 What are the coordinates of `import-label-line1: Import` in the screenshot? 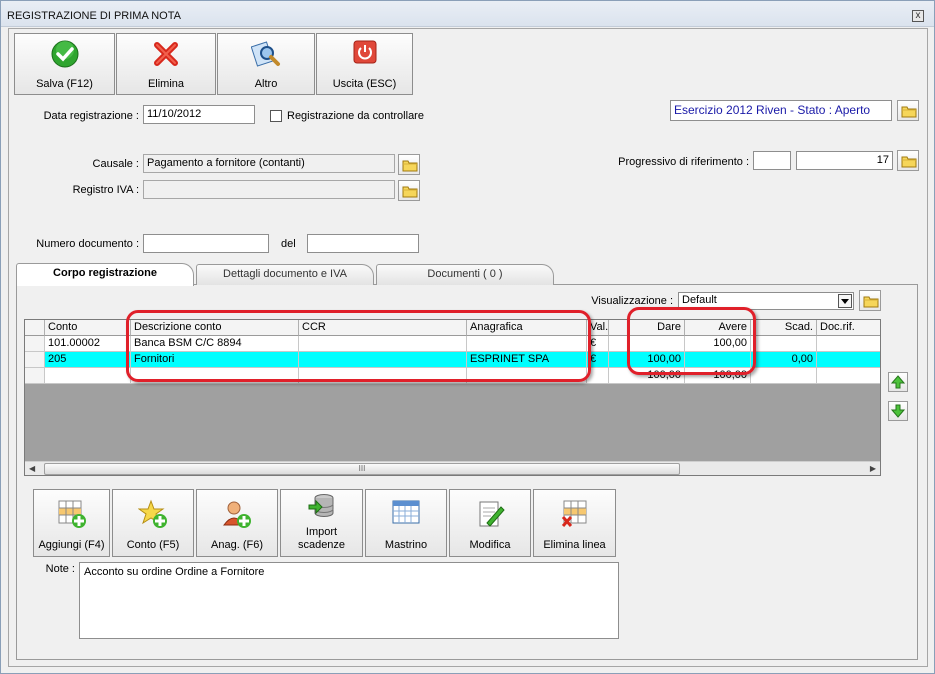 It's located at (321, 532).